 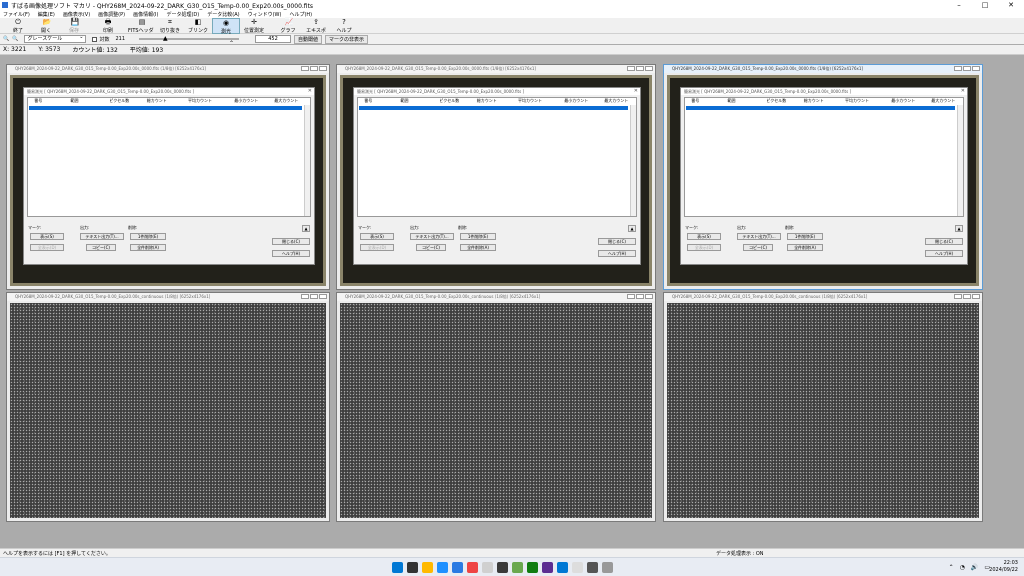 What do you see at coordinates (6, 39) in the screenshot?
I see `zoom-in-icon: 🔍` at bounding box center [6, 39].